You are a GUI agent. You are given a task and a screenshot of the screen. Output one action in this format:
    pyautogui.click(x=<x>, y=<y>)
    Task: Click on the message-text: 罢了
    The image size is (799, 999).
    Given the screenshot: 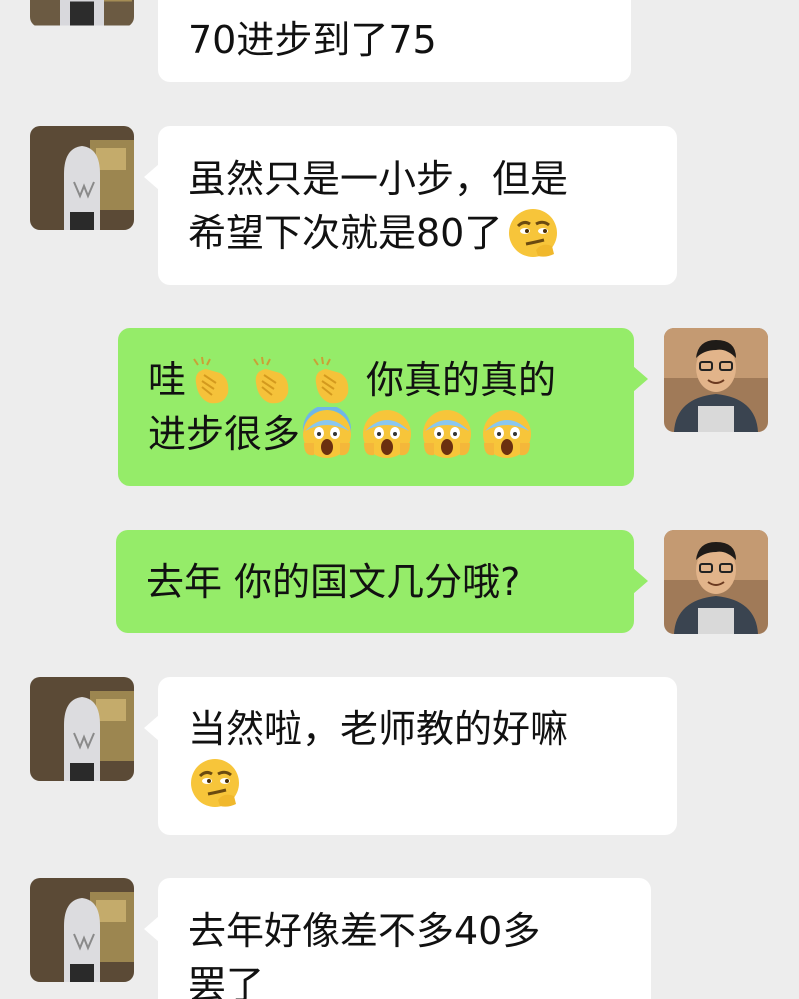 What is the action you would take?
    pyautogui.click(x=226, y=981)
    